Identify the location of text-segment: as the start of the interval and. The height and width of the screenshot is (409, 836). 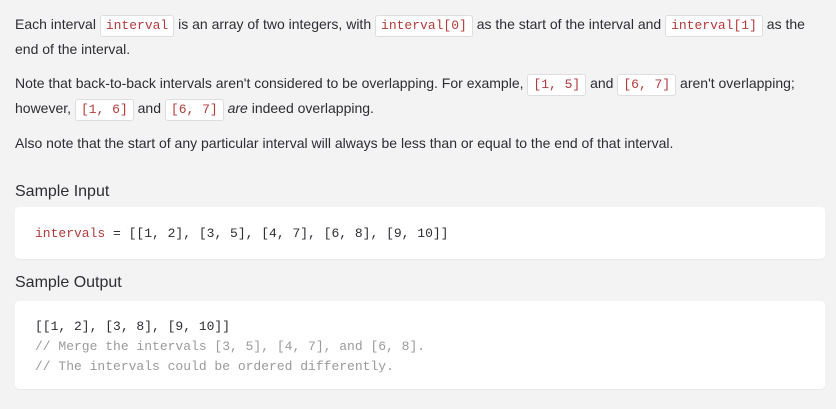
(569, 24).